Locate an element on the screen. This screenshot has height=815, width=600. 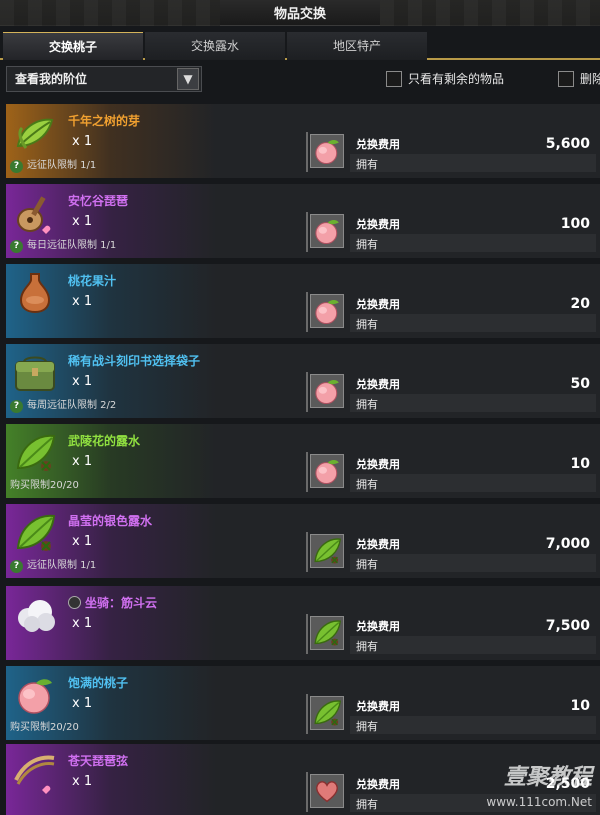
item-name-text: 武陵花的露水 is located at coordinates (104, 441).